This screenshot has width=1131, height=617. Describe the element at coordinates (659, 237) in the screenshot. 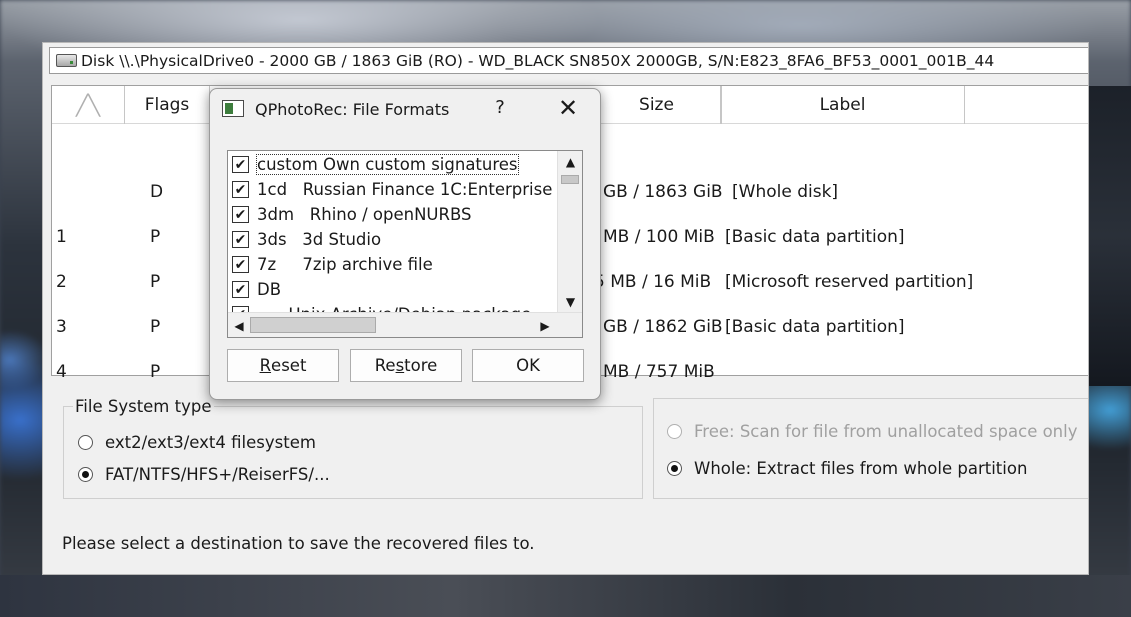

I see `row-size: MB / 100 MiB` at that location.